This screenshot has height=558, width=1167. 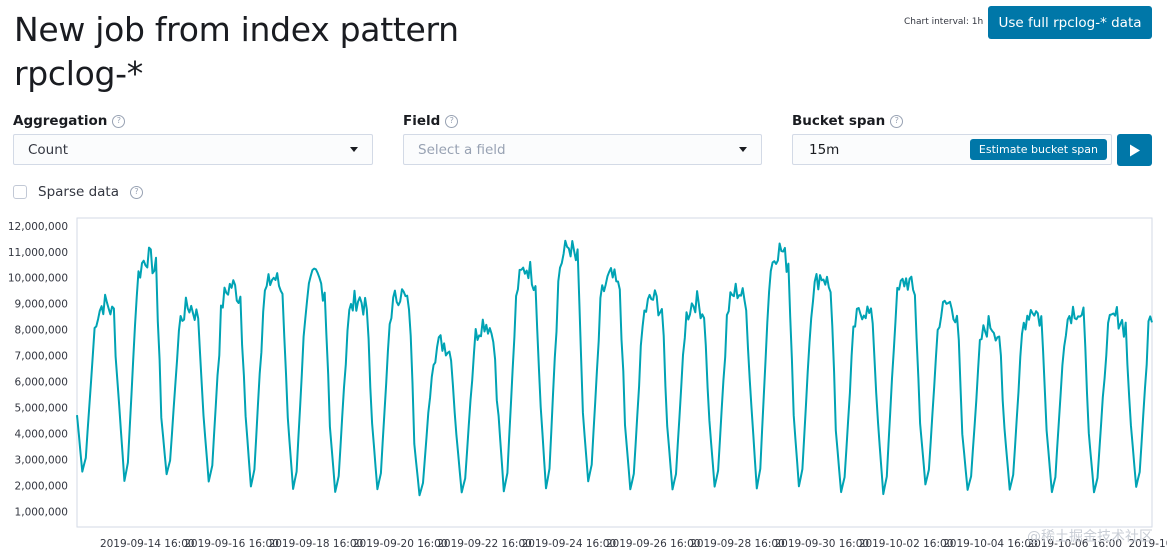 What do you see at coordinates (462, 149) in the screenshot?
I see `field-placeholder: Select a field` at bounding box center [462, 149].